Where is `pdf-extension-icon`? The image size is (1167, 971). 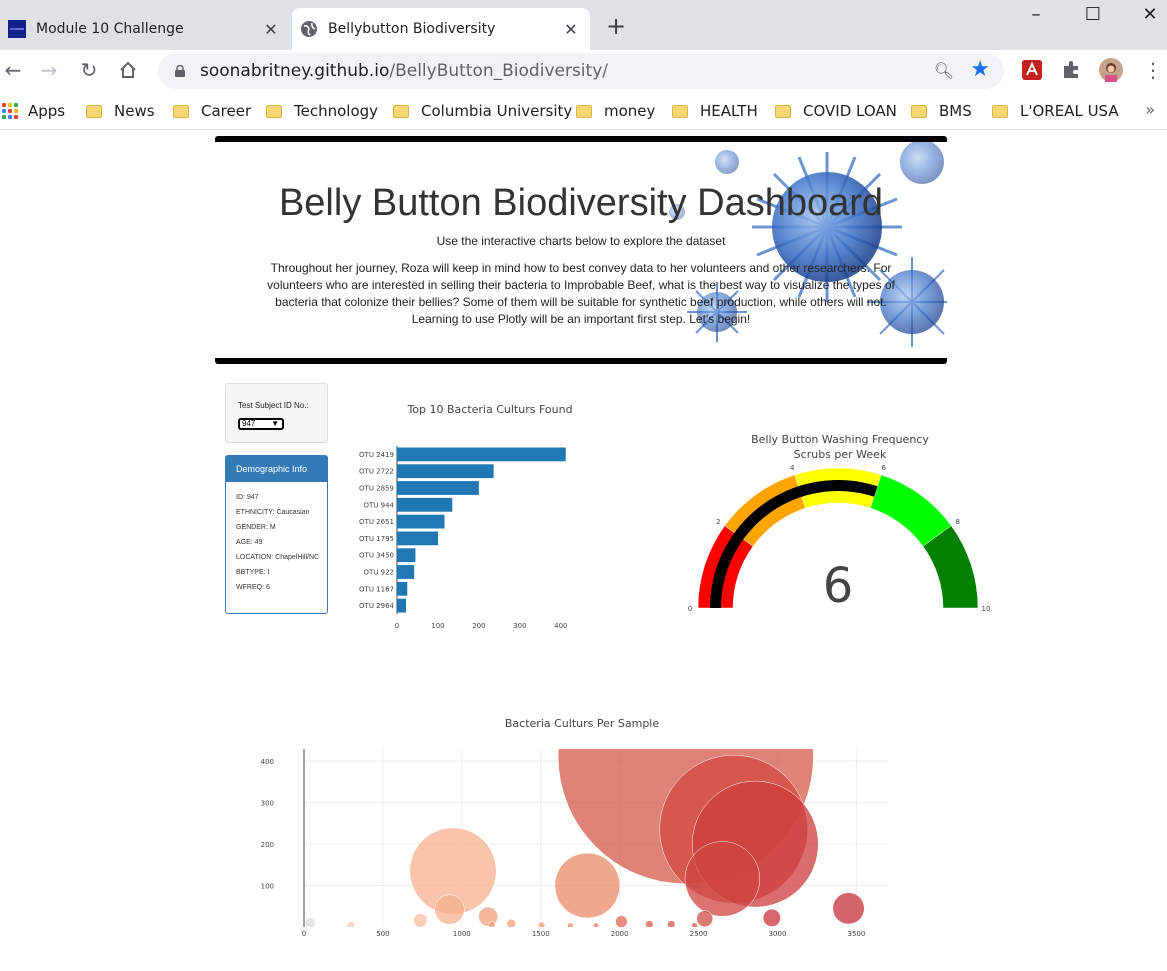
pdf-extension-icon is located at coordinates (1032, 70).